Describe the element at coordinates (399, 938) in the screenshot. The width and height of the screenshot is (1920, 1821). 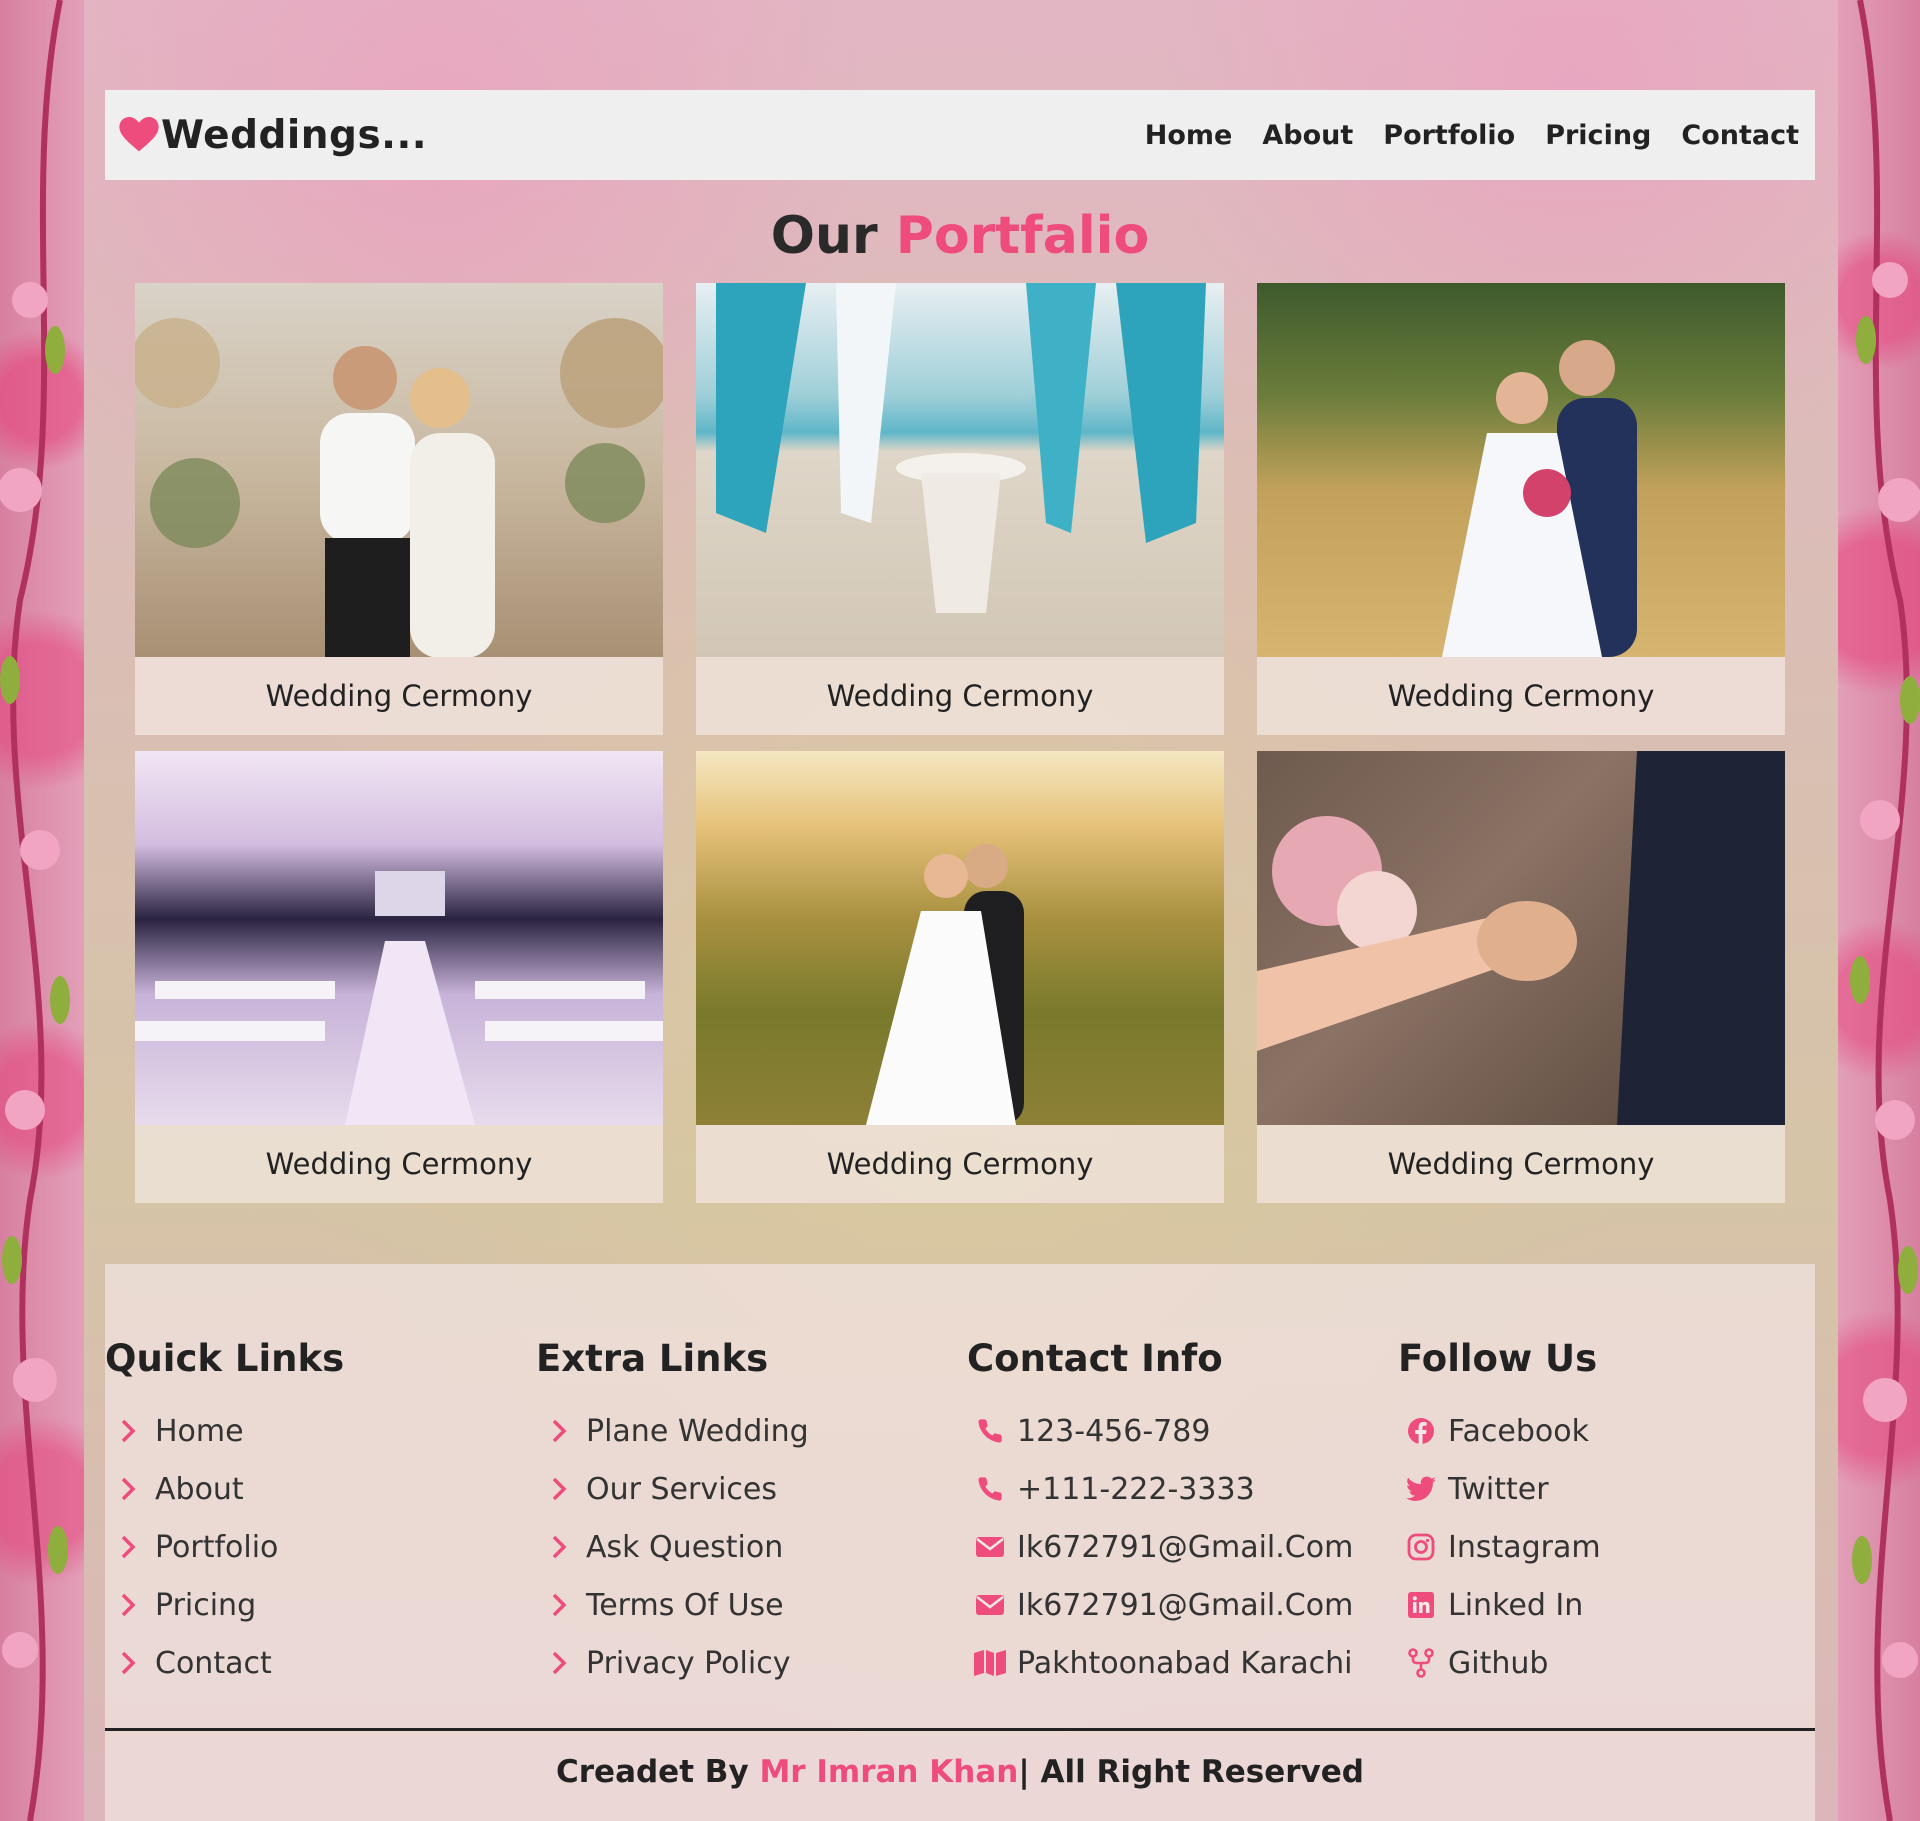
I see `reception-hall-photo` at that location.